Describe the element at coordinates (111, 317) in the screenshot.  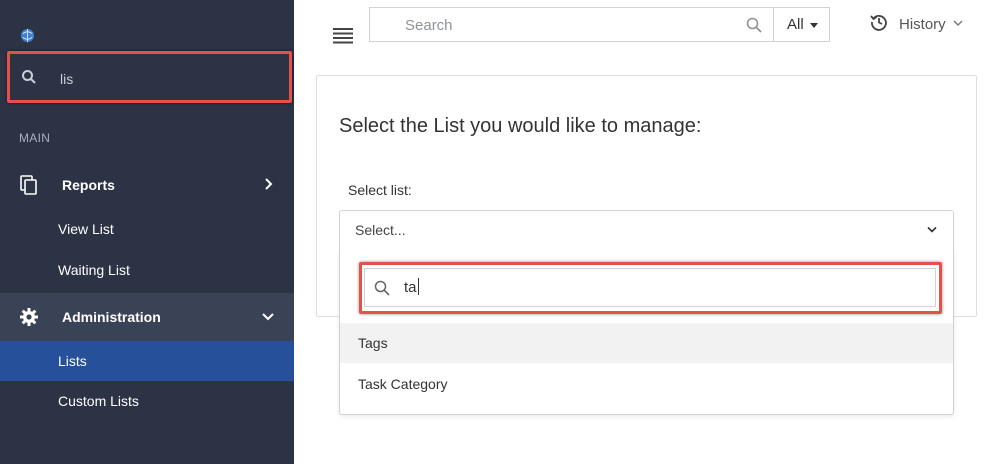
I see `sidebar-item-label: Administration` at that location.